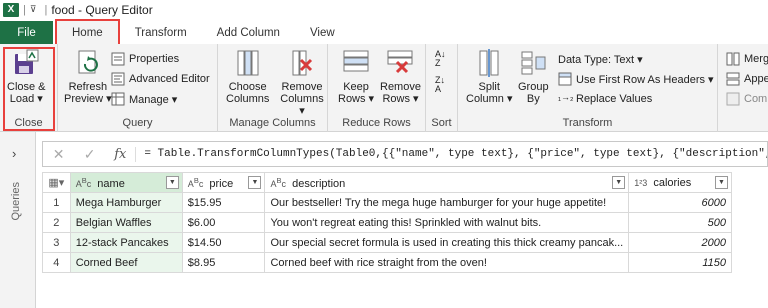 Image resolution: width=768 pixels, height=308 pixels. Describe the element at coordinates (144, 99) in the screenshot. I see `manage-button: Manage ▾` at that location.